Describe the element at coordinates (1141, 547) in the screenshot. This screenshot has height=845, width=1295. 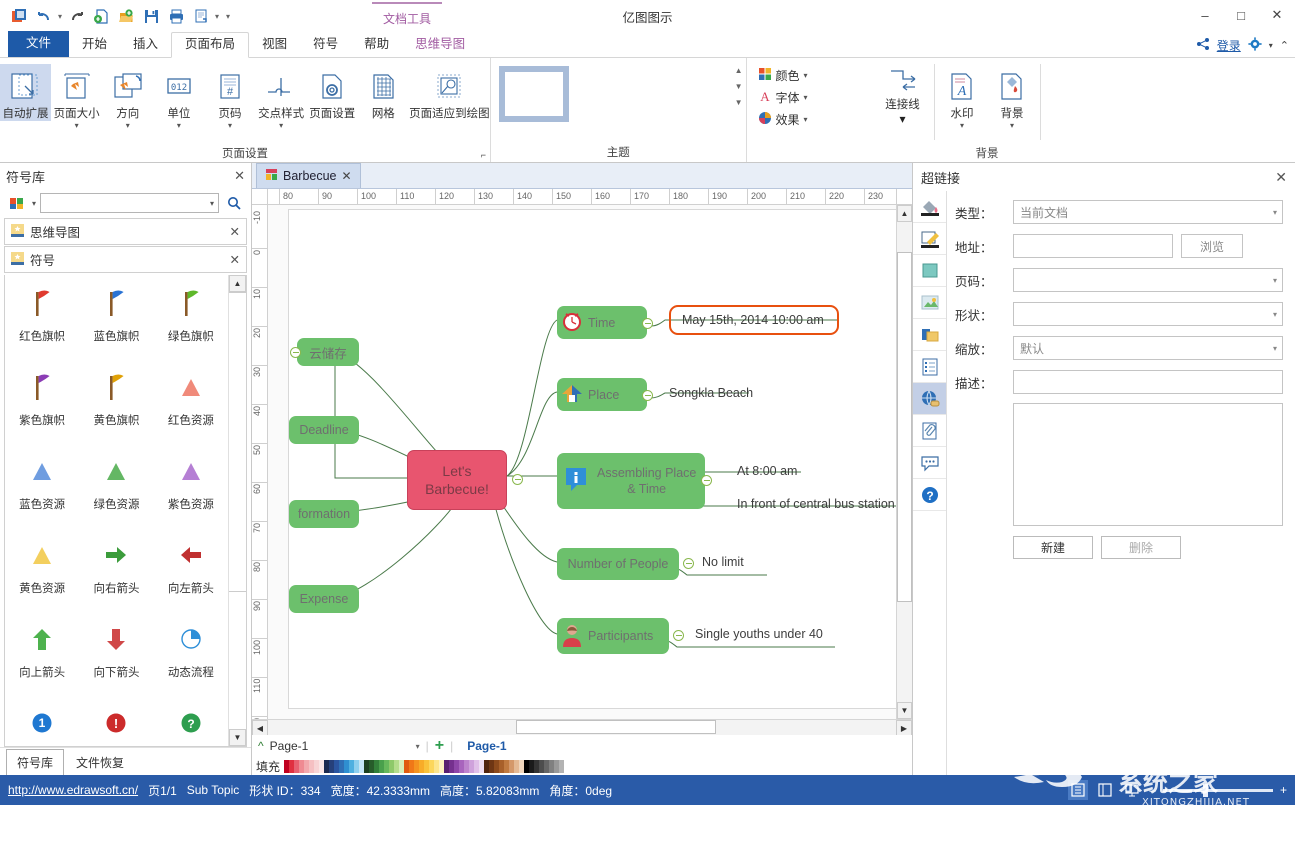
I see `delete-hyperlink-button: 删除` at that location.